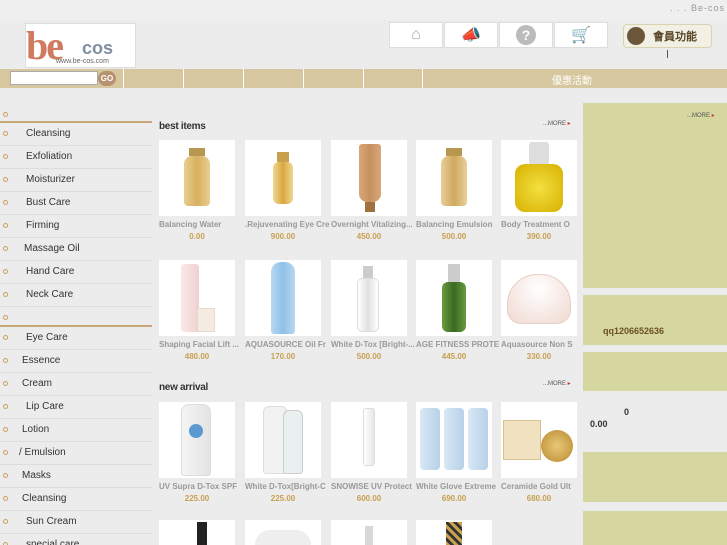 This screenshot has width=727, height=545. Describe the element at coordinates (76, 317) in the screenshot. I see `category-group-header` at that location.